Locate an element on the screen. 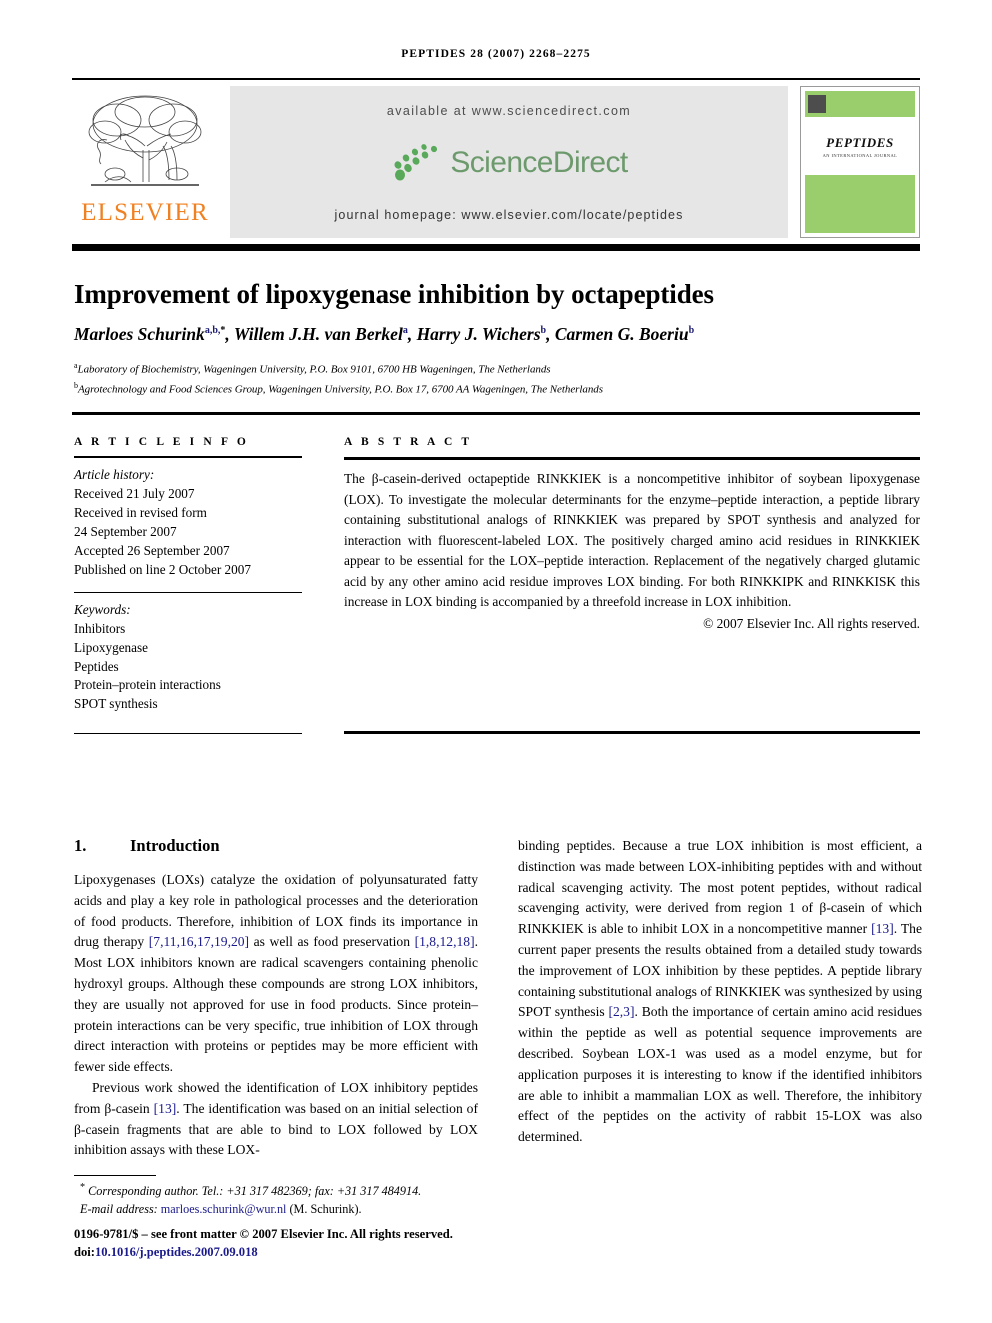  keyword-item: Peptides is located at coordinates (96, 666).